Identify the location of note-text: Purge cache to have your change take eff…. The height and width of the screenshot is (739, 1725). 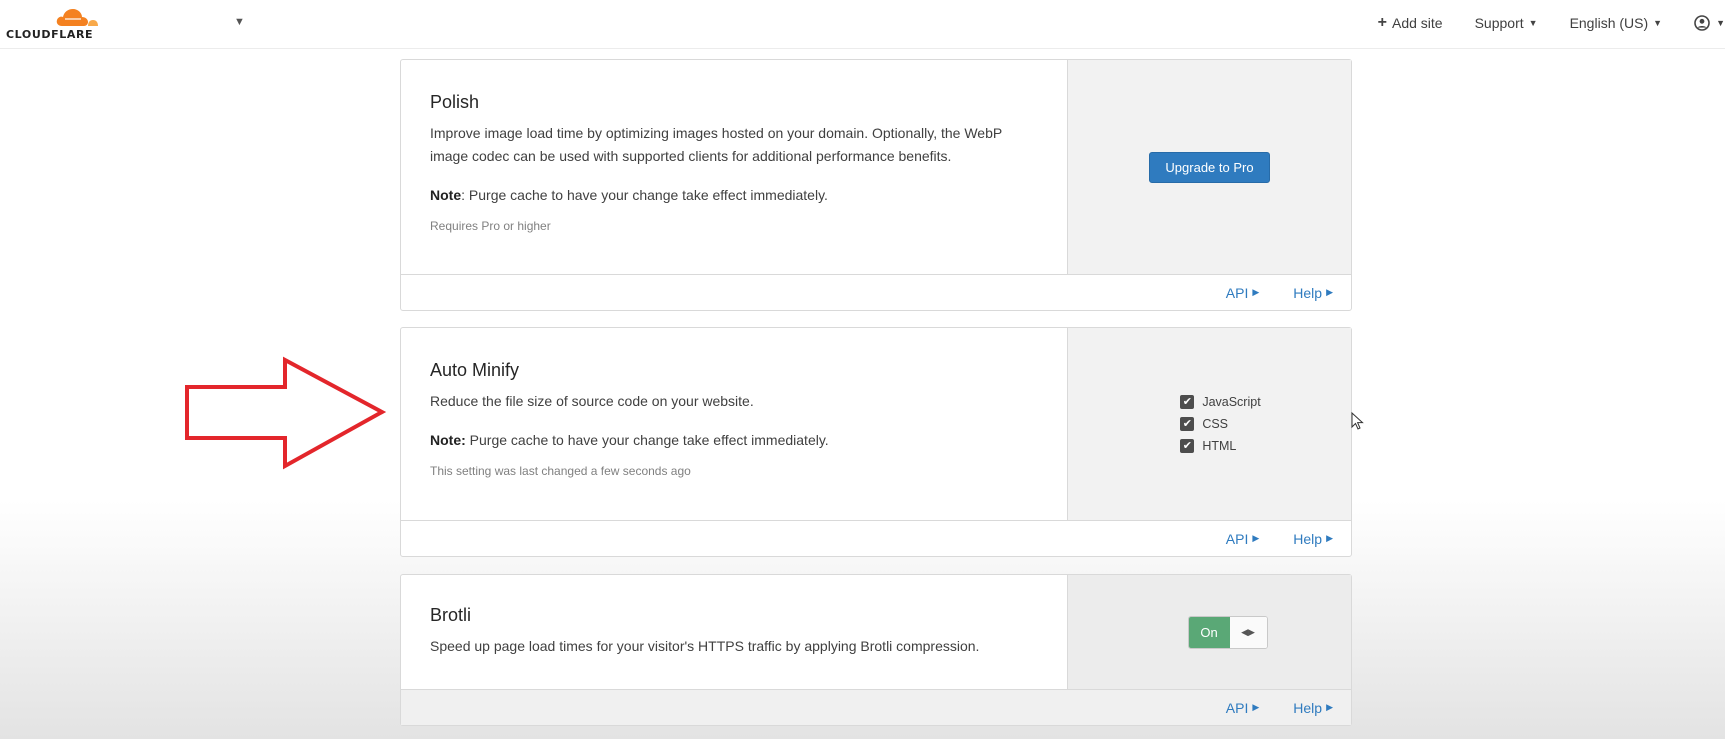
(647, 440).